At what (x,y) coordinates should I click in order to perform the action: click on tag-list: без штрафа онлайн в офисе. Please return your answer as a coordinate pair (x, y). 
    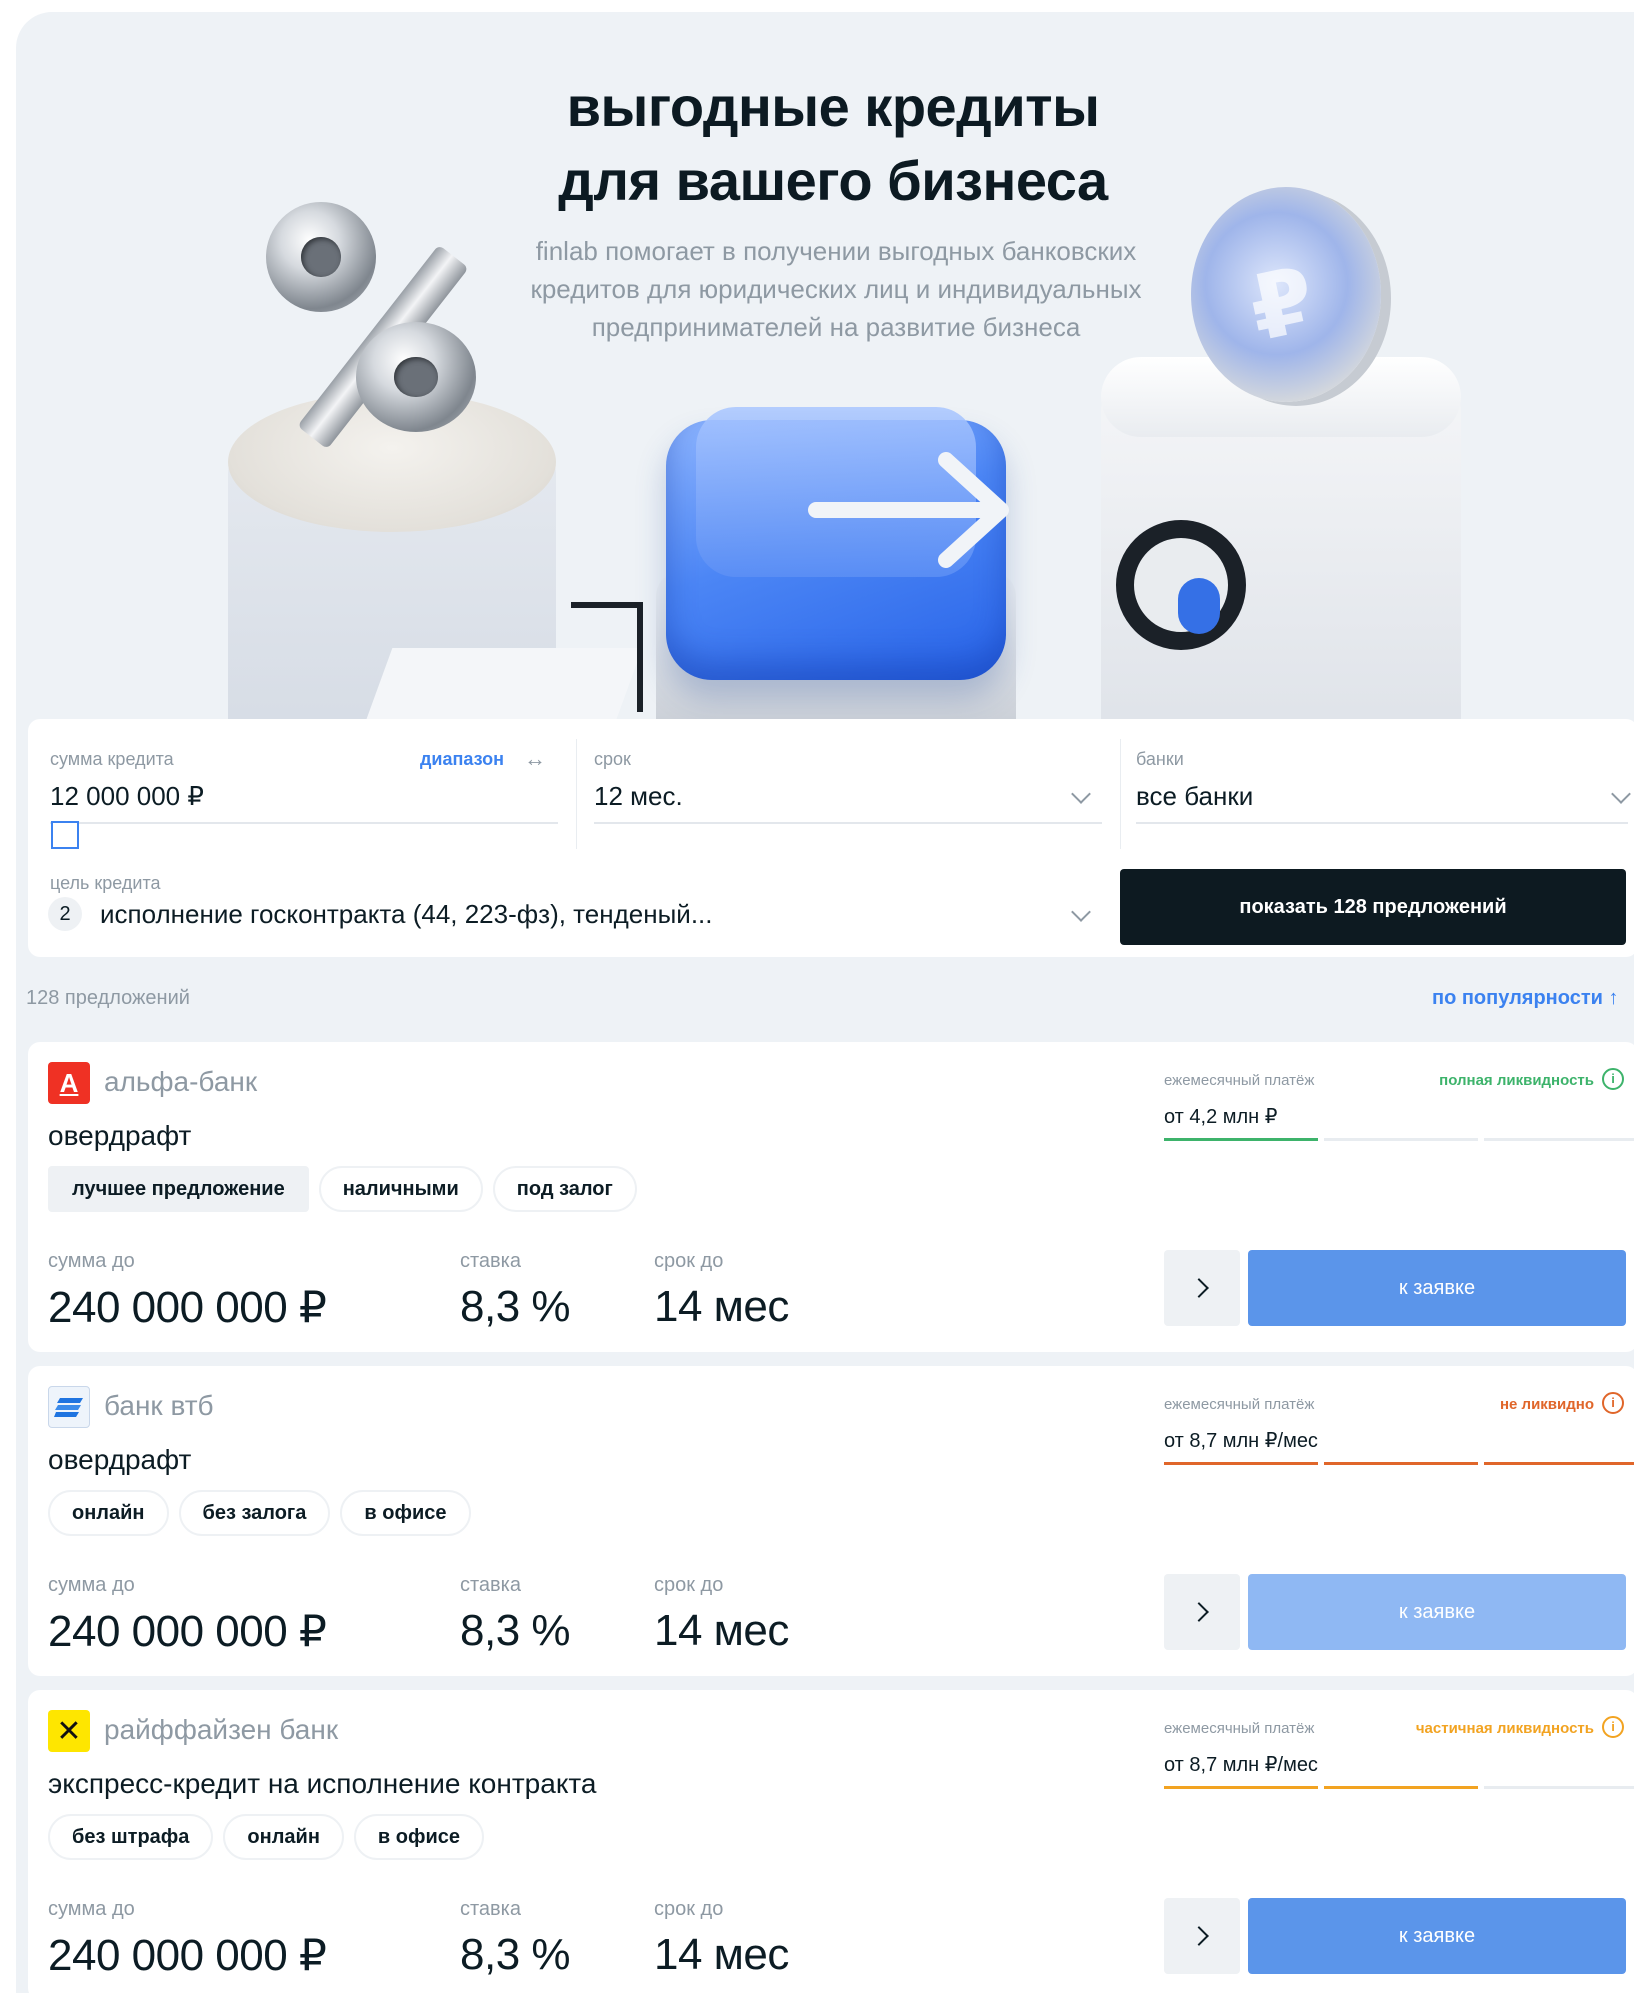
    Looking at the image, I should click on (266, 1837).